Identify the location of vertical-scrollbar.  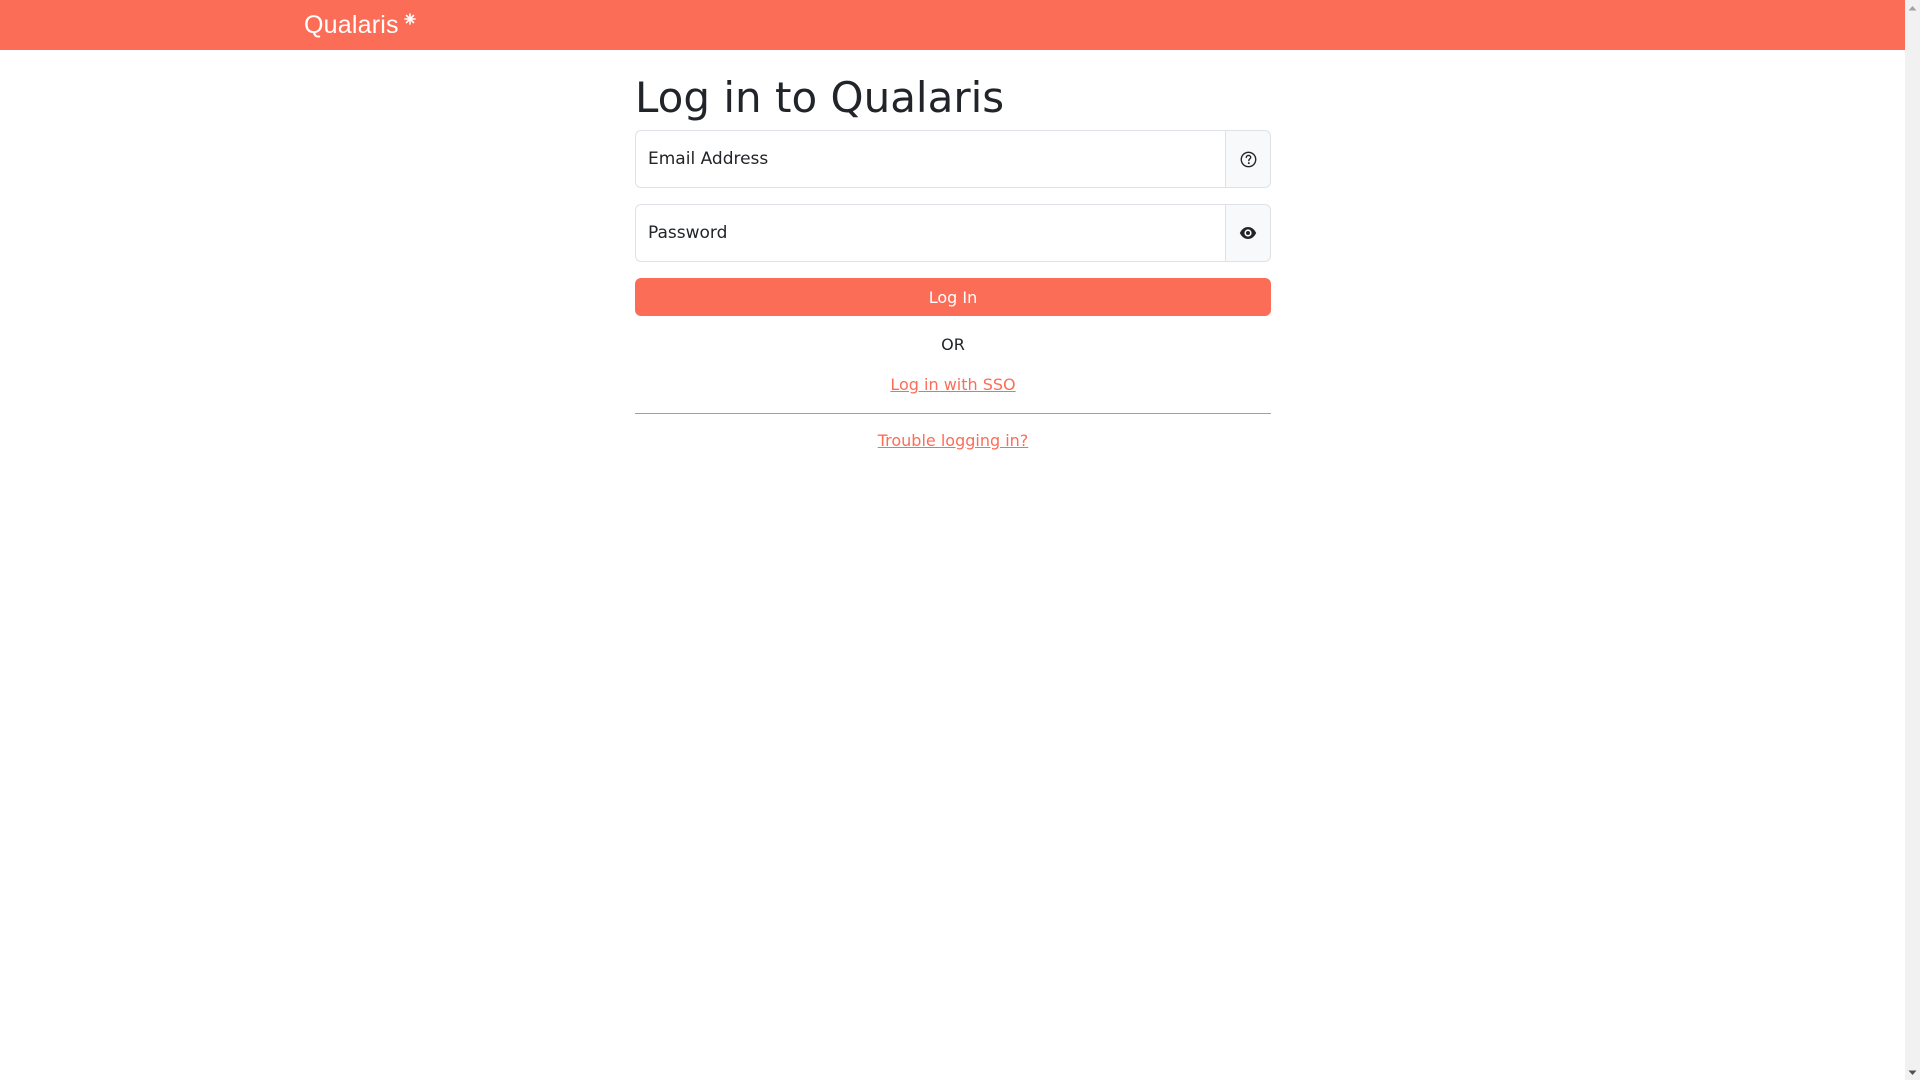
(1912, 540).